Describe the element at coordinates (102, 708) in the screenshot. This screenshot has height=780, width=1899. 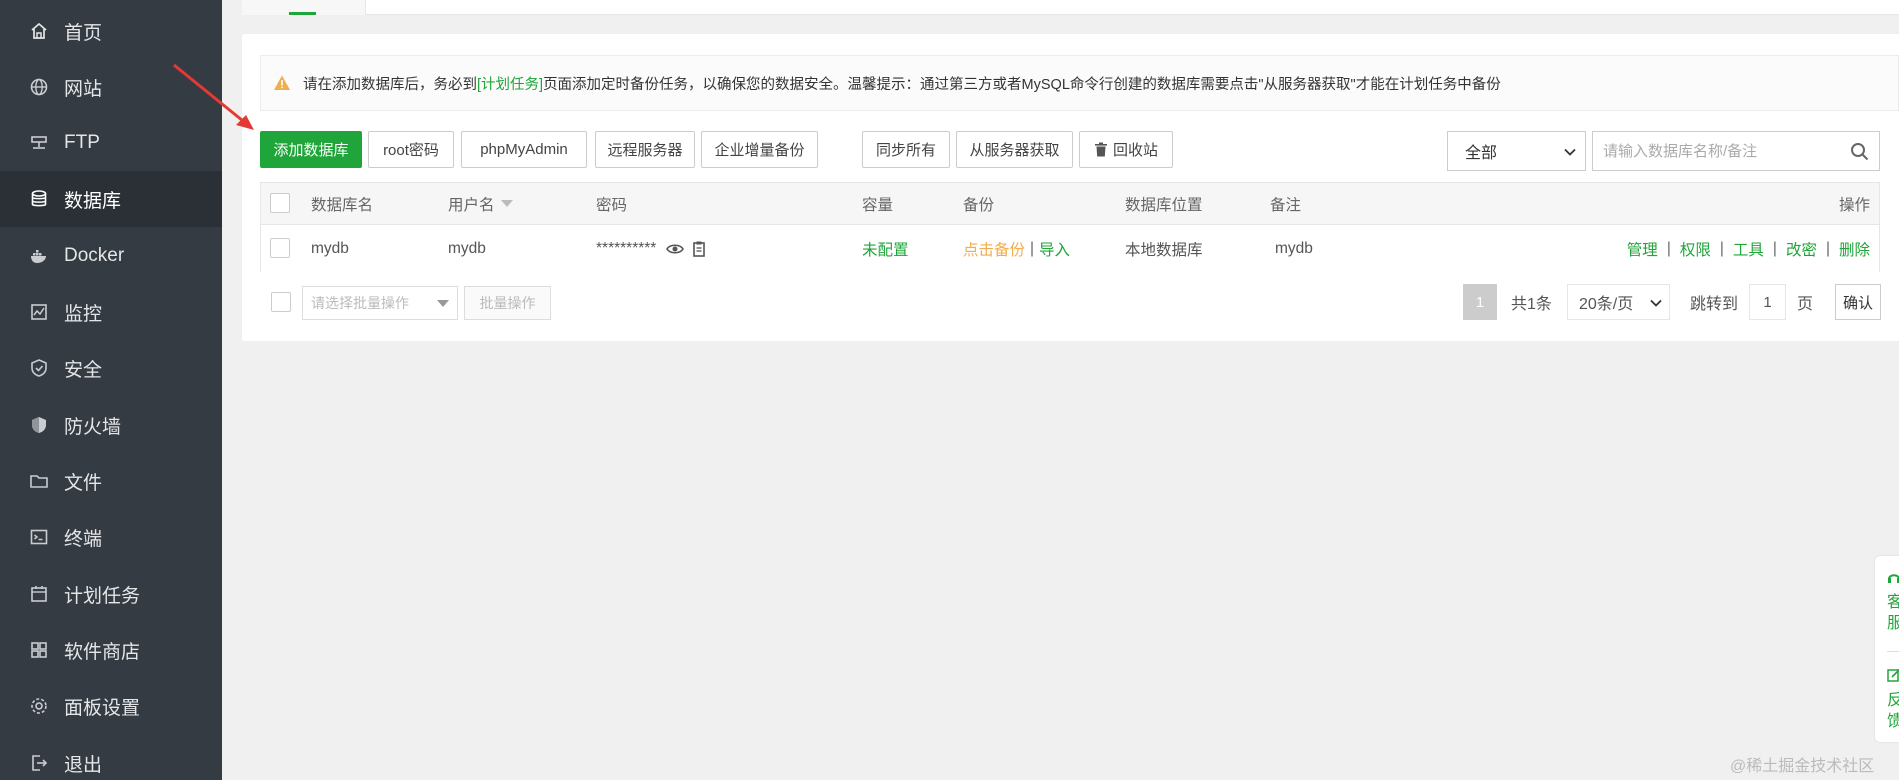
I see `sidebar-item-label: 面板设置` at that location.